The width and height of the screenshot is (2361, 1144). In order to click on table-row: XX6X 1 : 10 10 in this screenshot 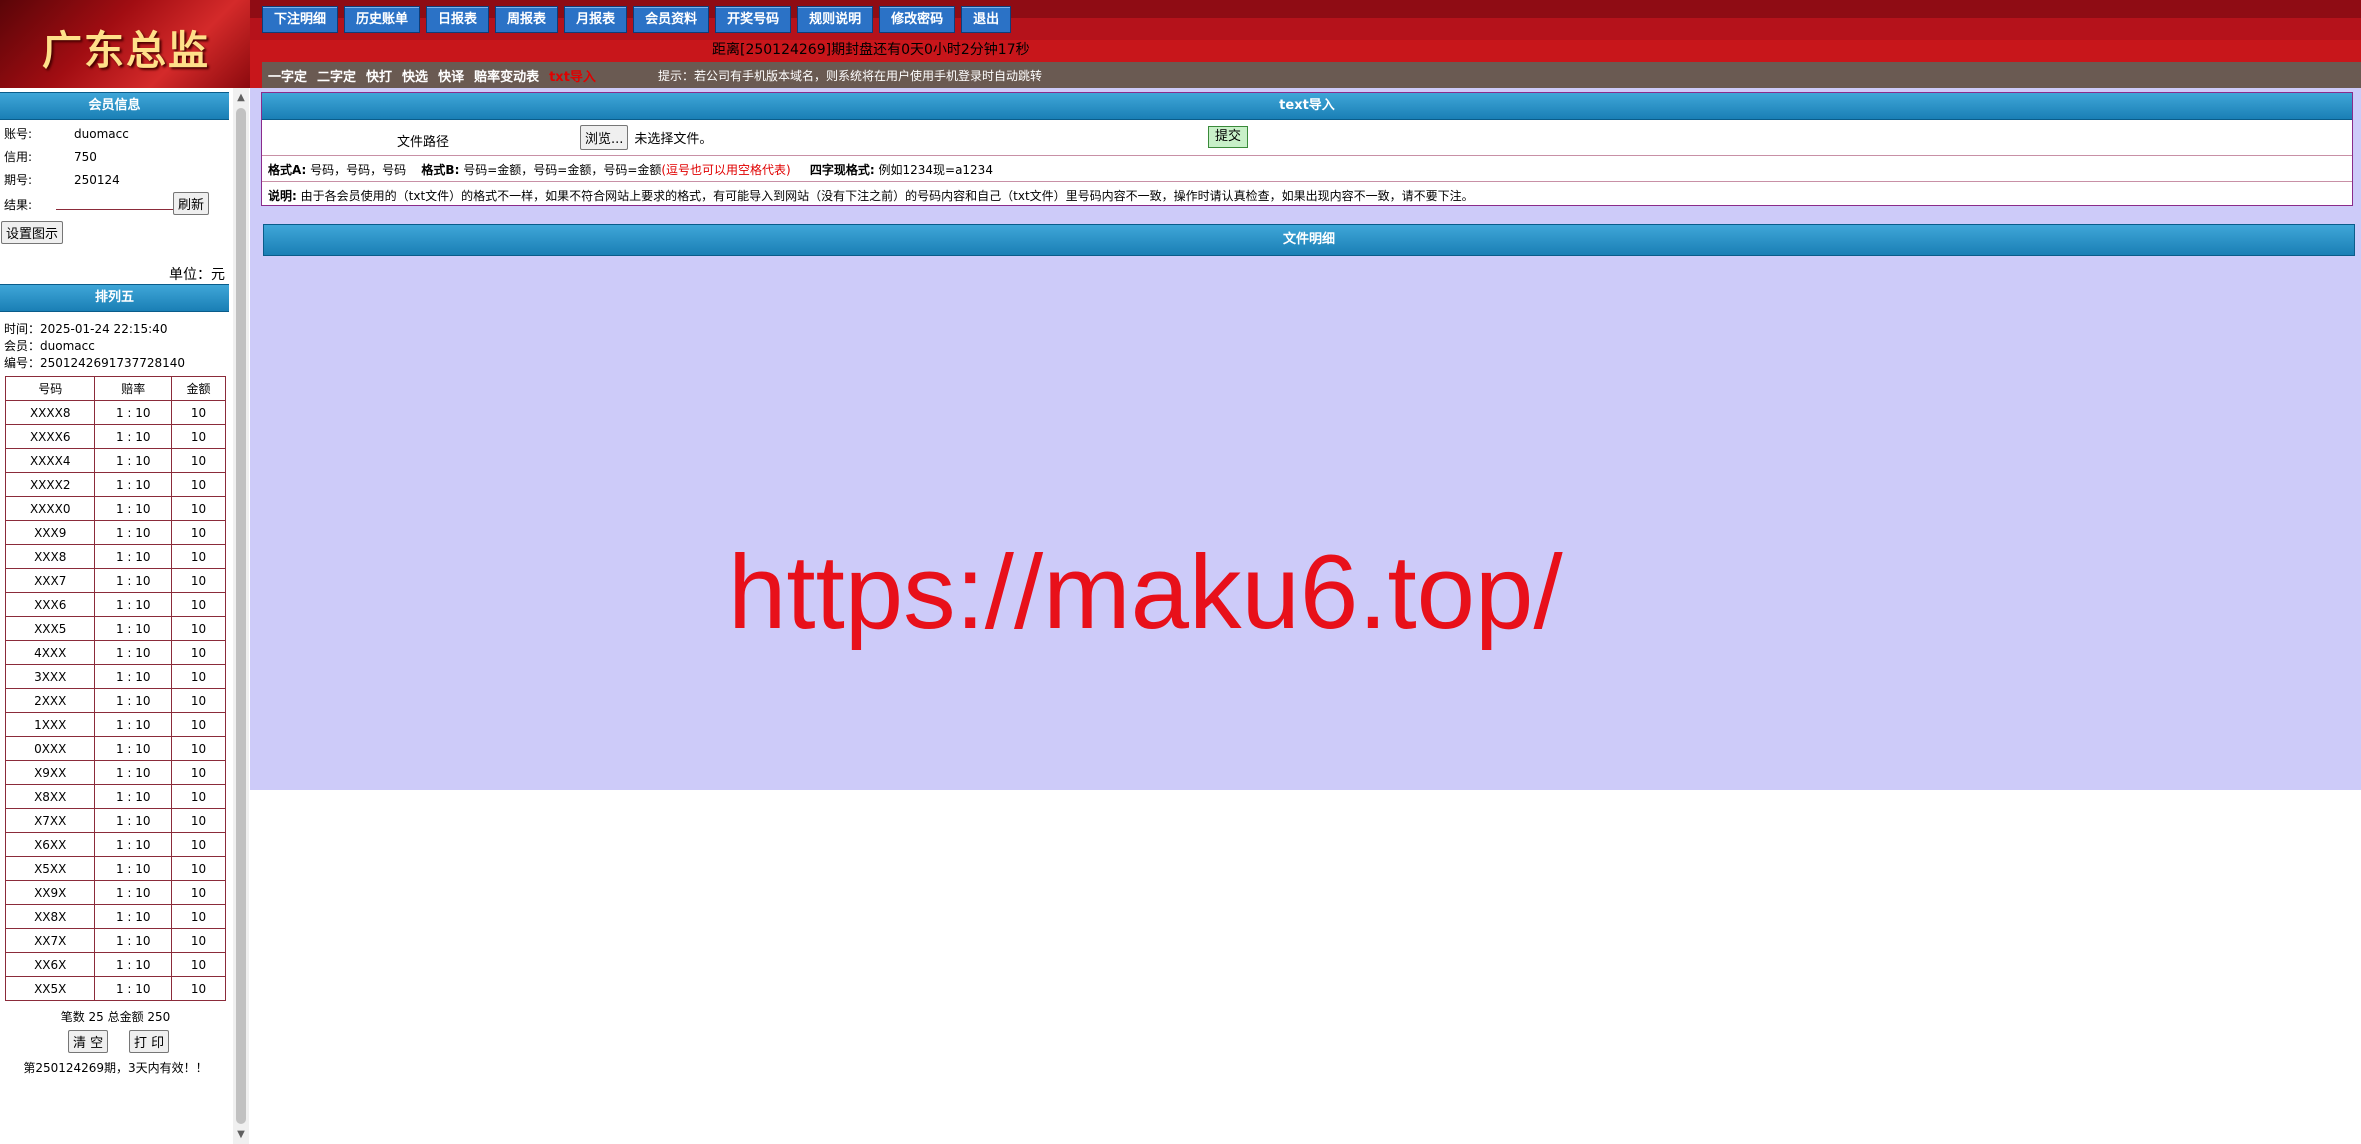, I will do `click(115, 964)`.